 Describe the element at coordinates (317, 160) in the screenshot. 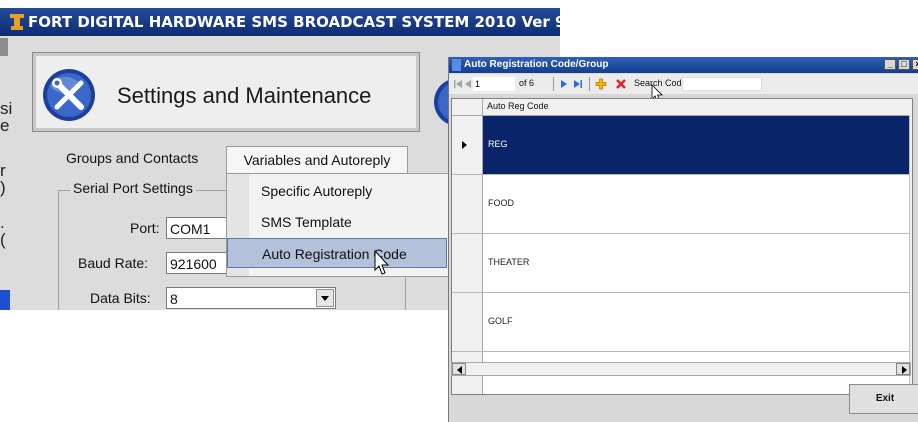

I see `tab-variables-and-autoreply: Variables and Autoreply` at that location.